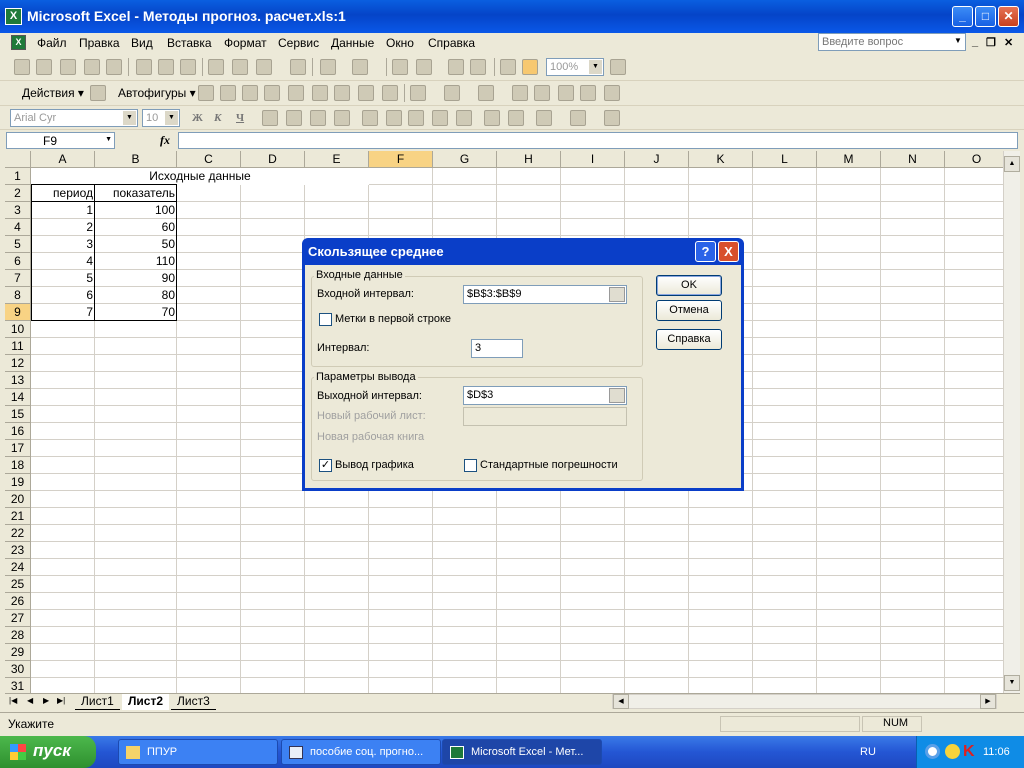 Image resolution: width=1024 pixels, height=768 pixels. Describe the element at coordinates (198, 752) in the screenshot. I see `taskbar-item-folder: ППУР` at that location.